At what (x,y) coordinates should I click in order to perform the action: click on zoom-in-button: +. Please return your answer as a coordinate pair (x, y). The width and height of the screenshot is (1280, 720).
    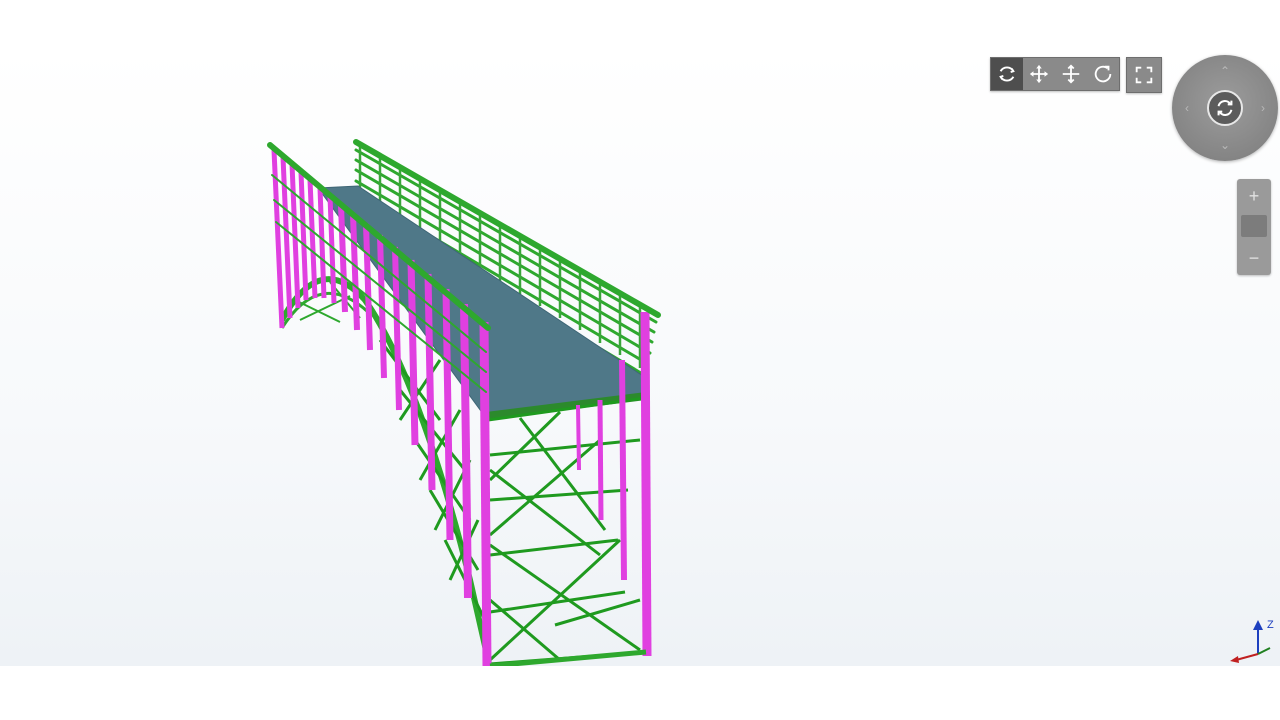
    Looking at the image, I should click on (1254, 196).